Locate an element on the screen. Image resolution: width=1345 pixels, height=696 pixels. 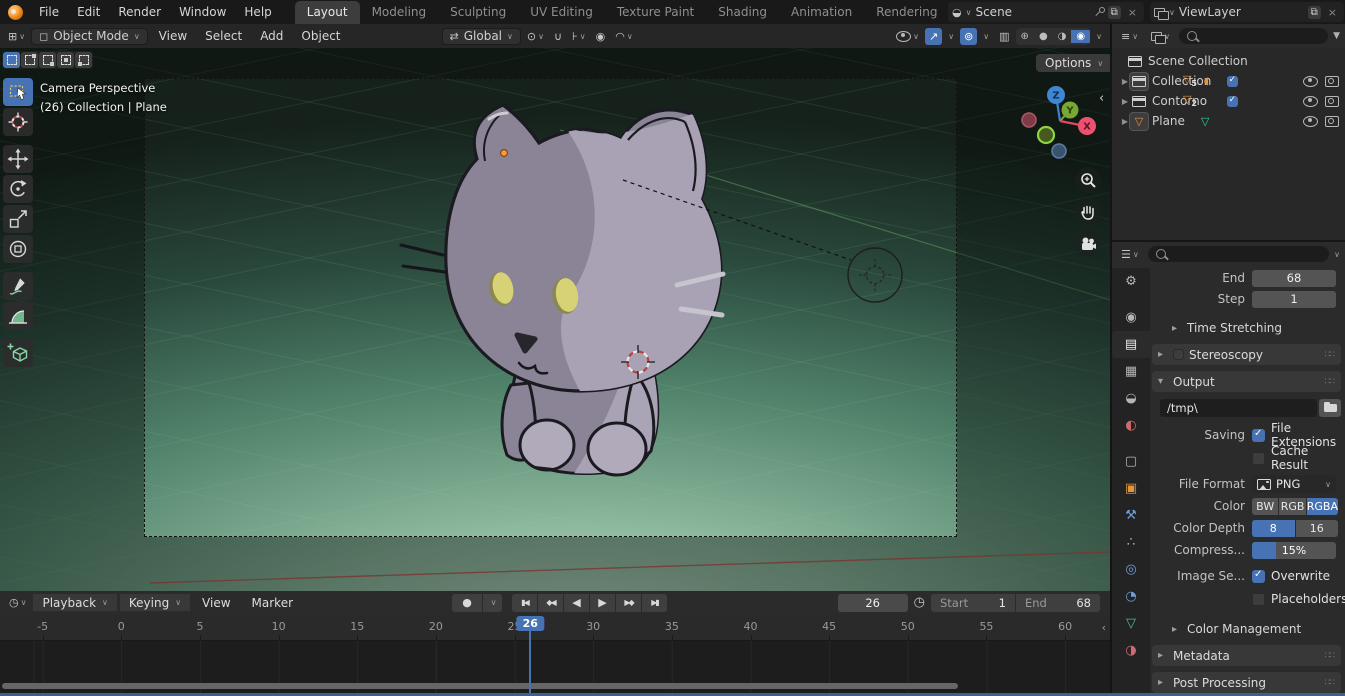
transport-jump-to-start: ▮◀ is located at coordinates (524, 602).